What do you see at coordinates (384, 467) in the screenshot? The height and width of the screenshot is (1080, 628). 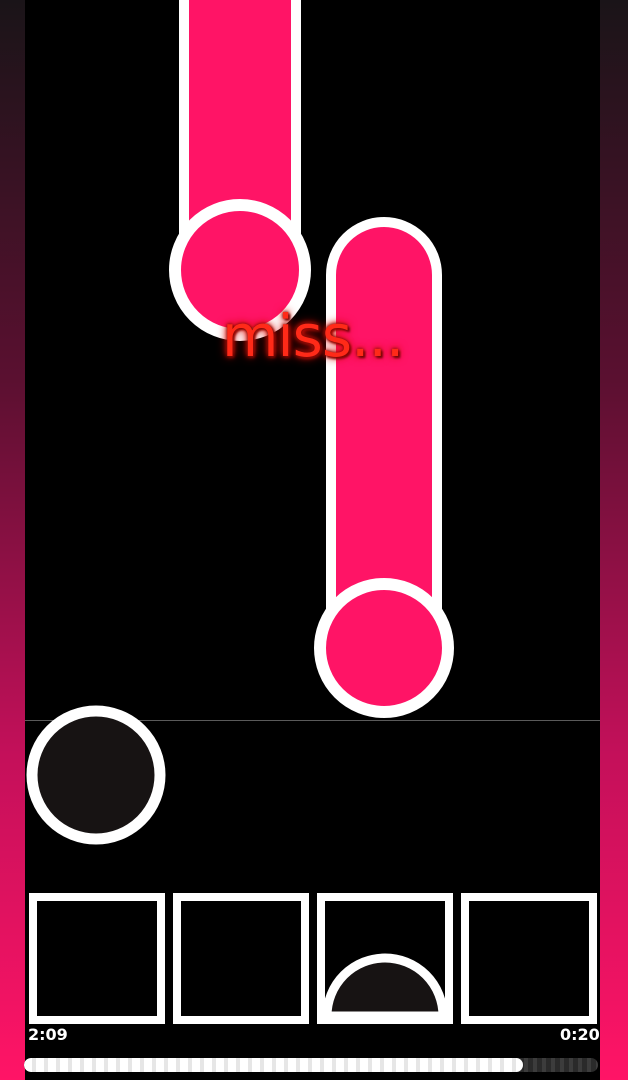 I see `hold-note-2-icon` at bounding box center [384, 467].